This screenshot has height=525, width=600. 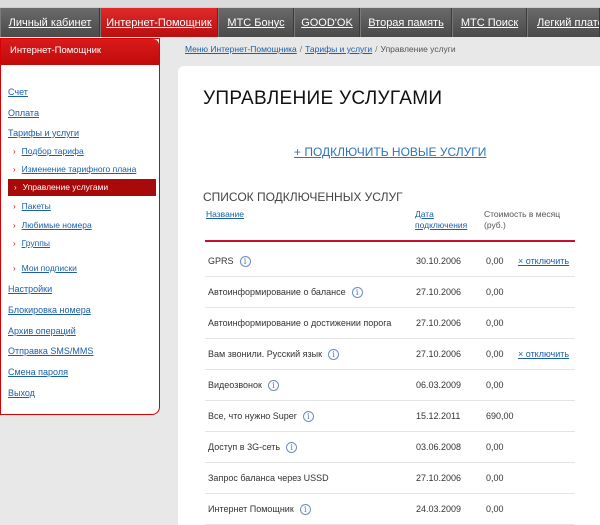 What do you see at coordinates (253, 448) in the screenshot?
I see `service-name: Доступ в 3G-сеть i` at bounding box center [253, 448].